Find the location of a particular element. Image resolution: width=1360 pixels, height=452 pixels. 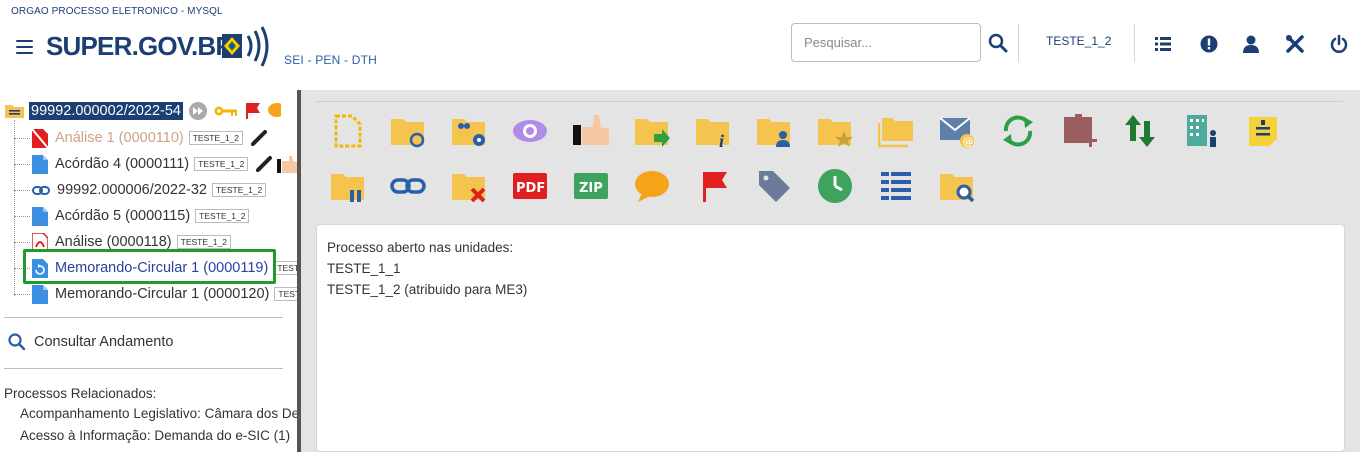

tree-item: Acórdão 5 (0000115) TESTE_1_2 is located at coordinates (141, 216).